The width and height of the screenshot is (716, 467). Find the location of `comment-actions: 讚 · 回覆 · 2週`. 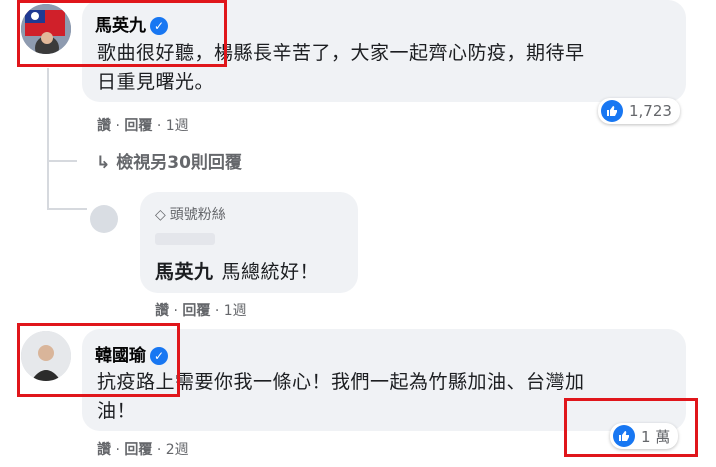

comment-actions: 讚 · 回覆 · 2週 is located at coordinates (143, 449).